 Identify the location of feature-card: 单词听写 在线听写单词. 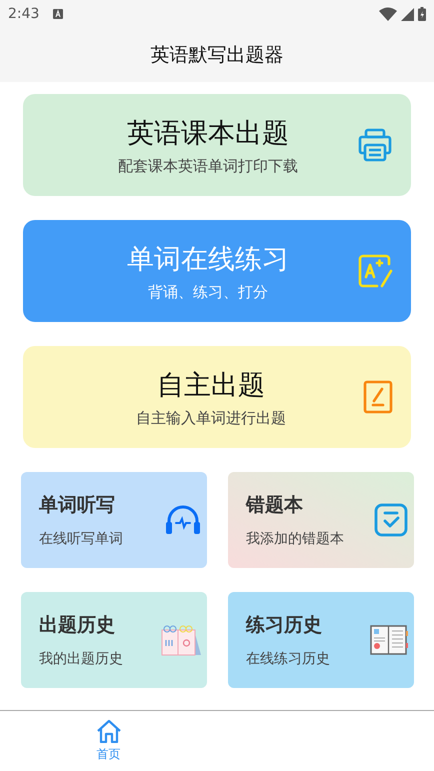
(114, 520).